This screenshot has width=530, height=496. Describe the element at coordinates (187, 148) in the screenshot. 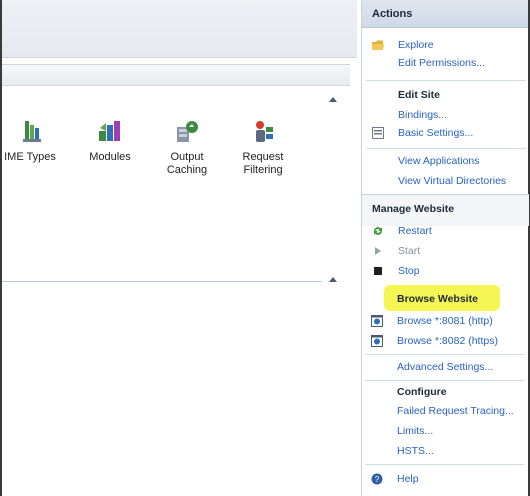

I see `feature-output-caching: Output Caching` at that location.